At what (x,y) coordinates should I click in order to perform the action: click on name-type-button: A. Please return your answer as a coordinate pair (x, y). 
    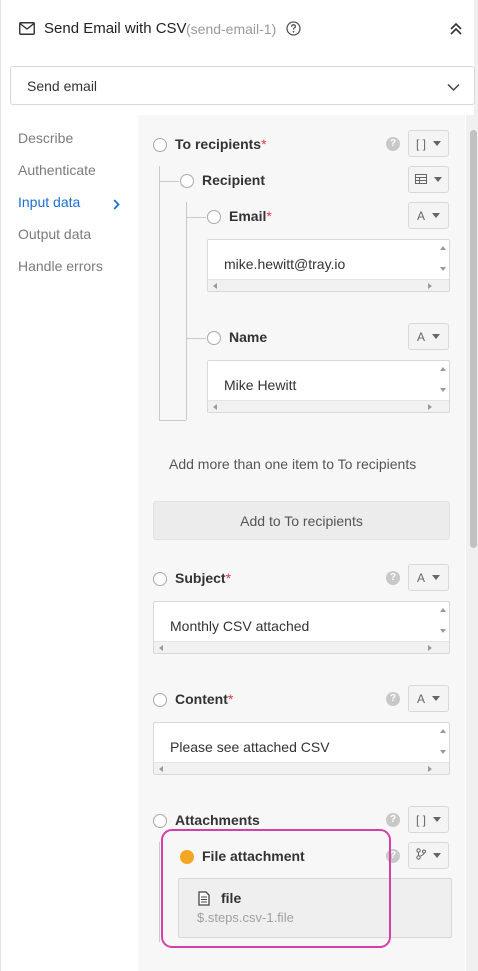
    Looking at the image, I should click on (428, 336).